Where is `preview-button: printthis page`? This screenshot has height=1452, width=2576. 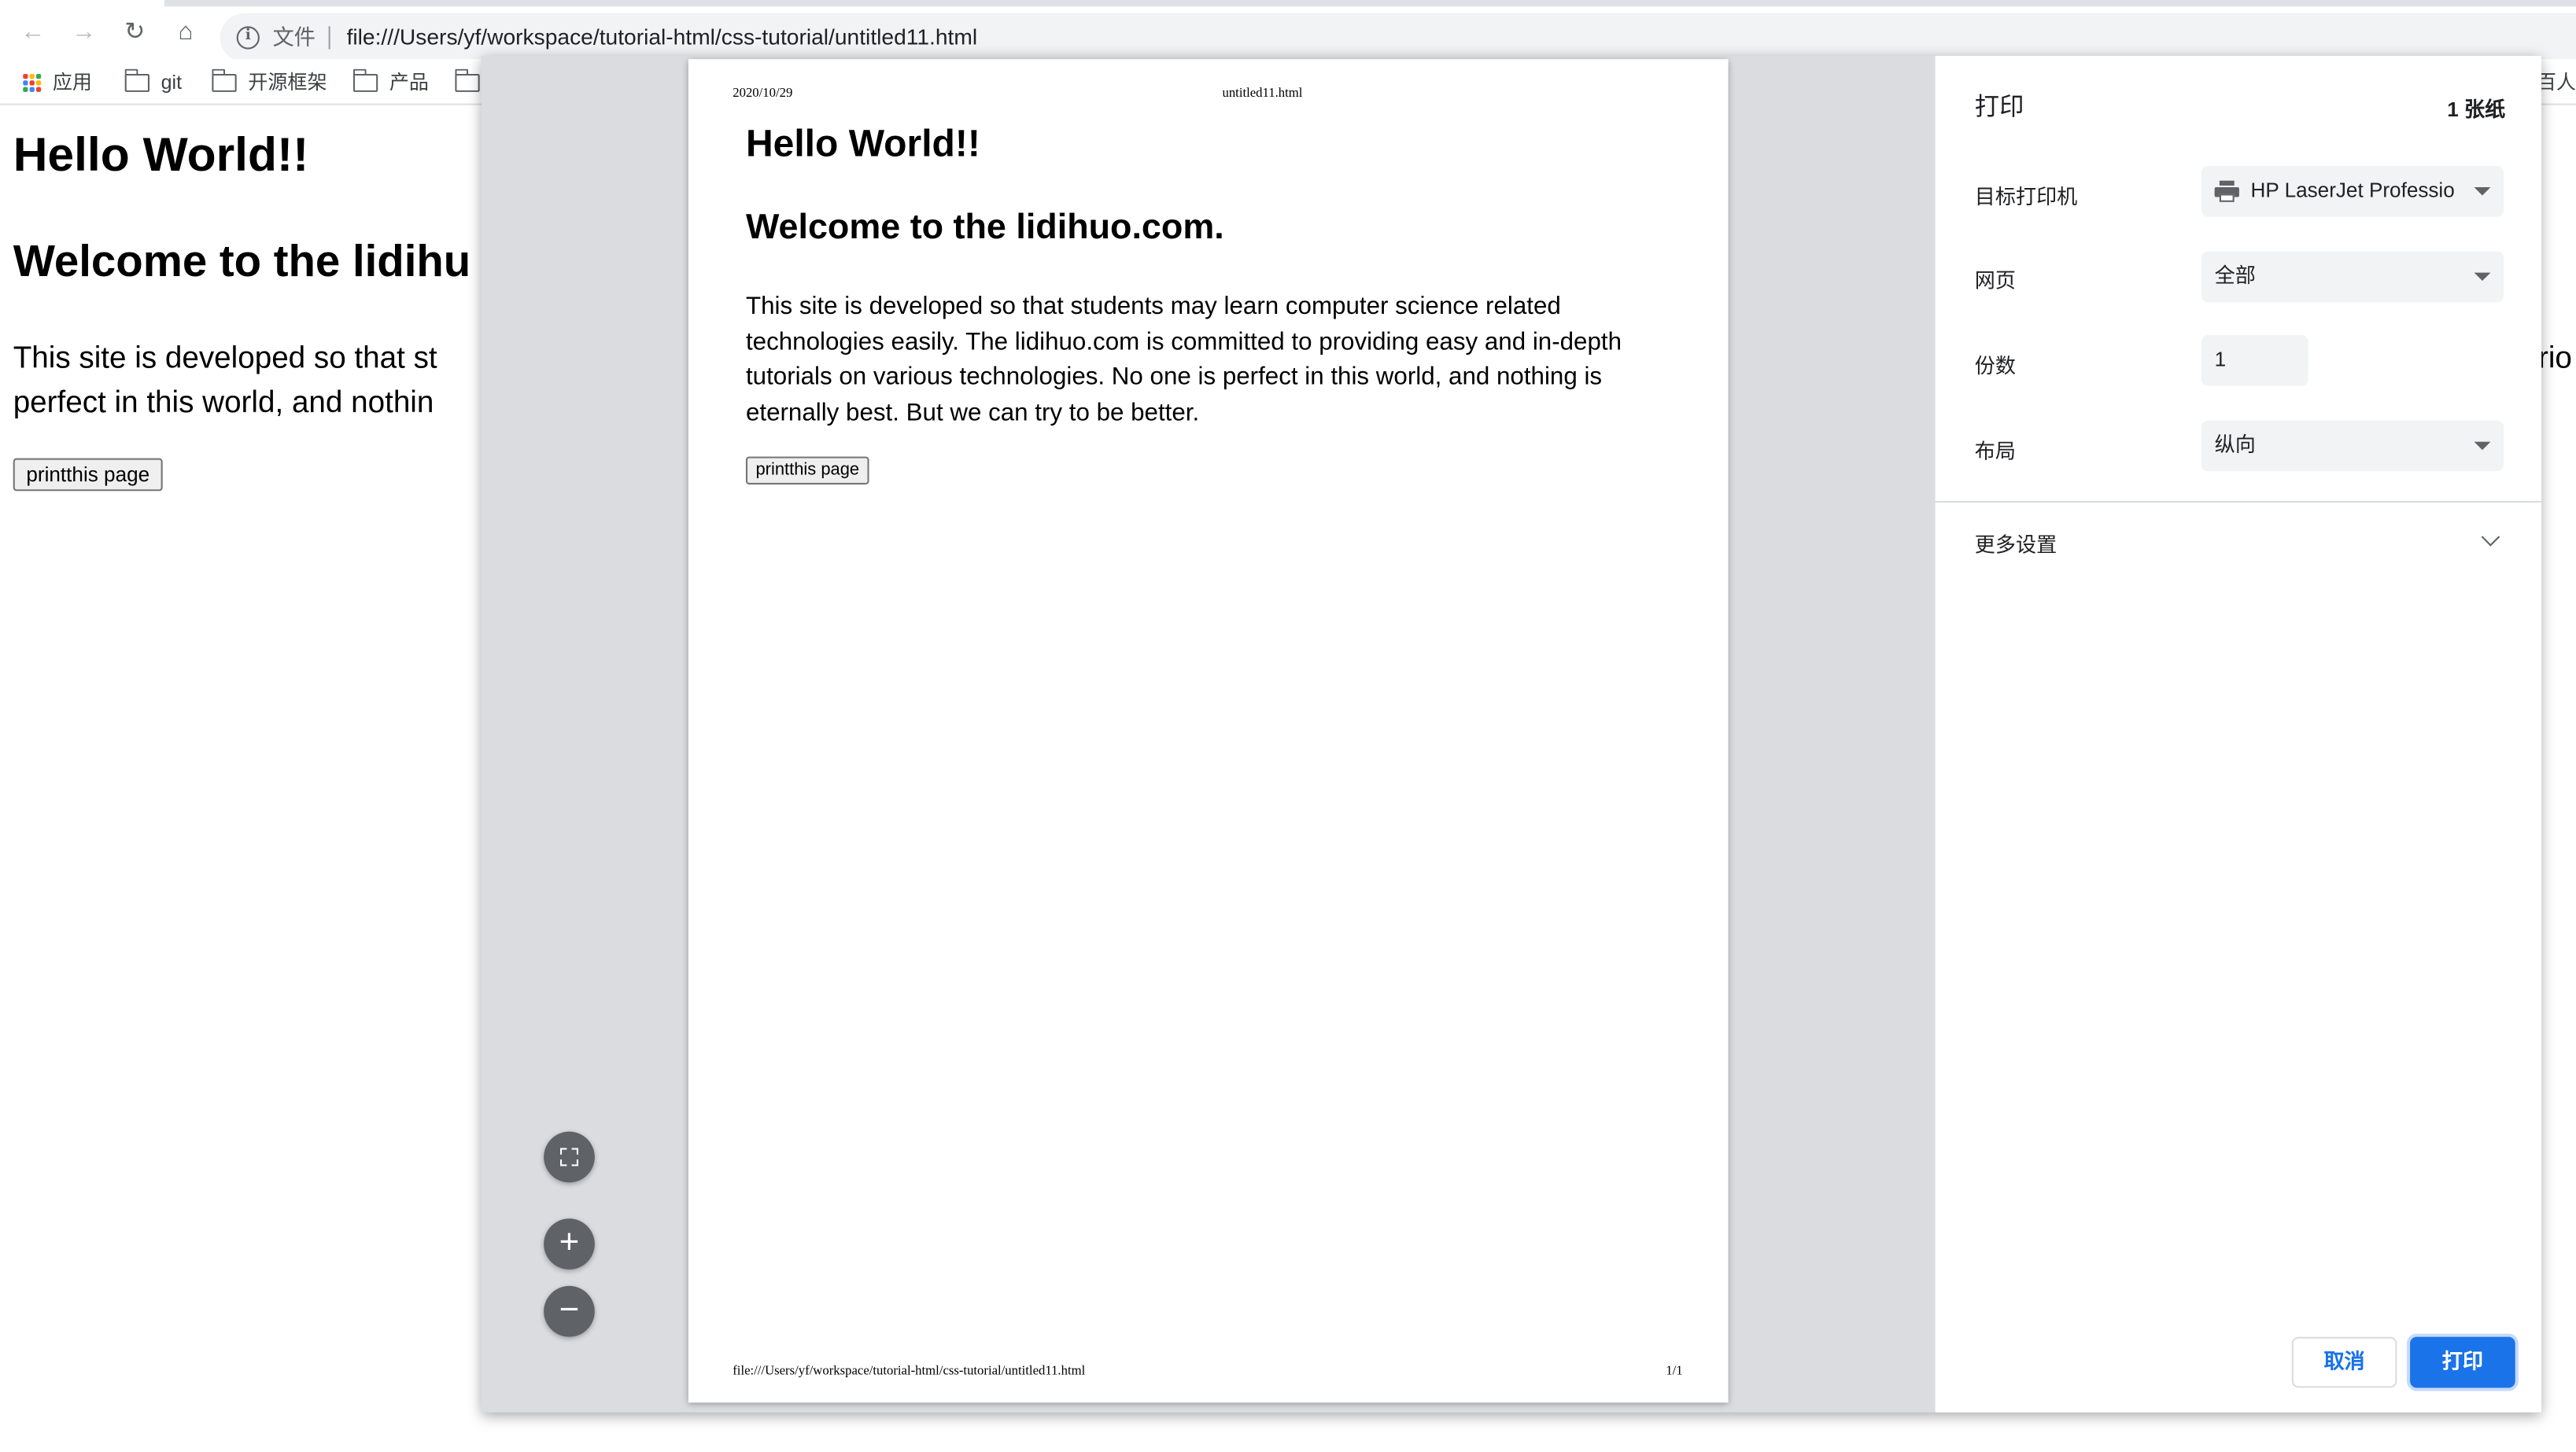
preview-button: printthis page is located at coordinates (807, 470).